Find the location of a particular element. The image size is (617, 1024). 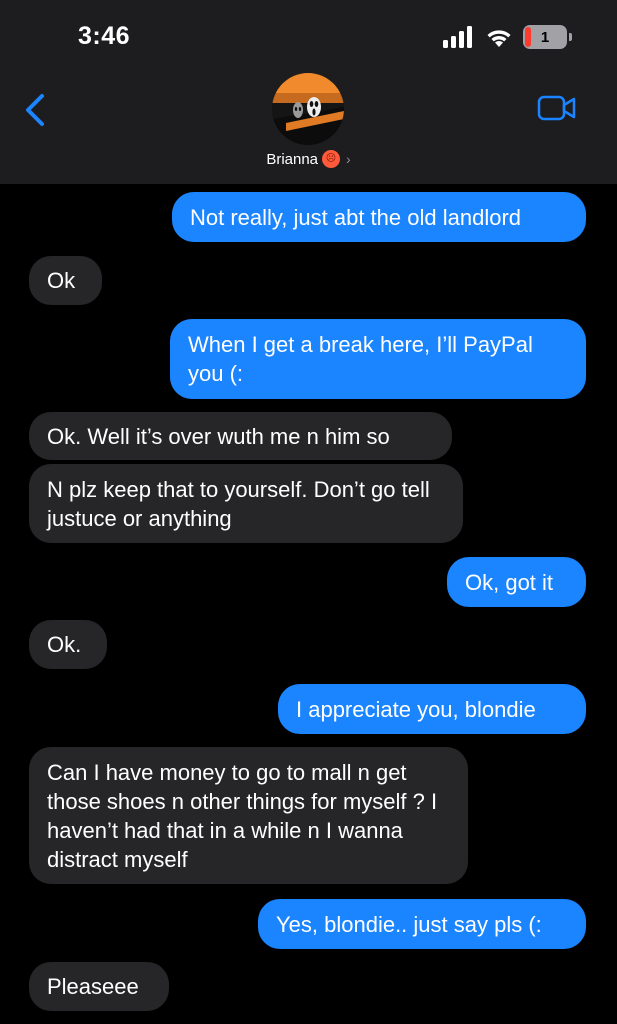

message-bubble-incoming: Ok. Well it’s over wuth me n him so is located at coordinates (240, 436).